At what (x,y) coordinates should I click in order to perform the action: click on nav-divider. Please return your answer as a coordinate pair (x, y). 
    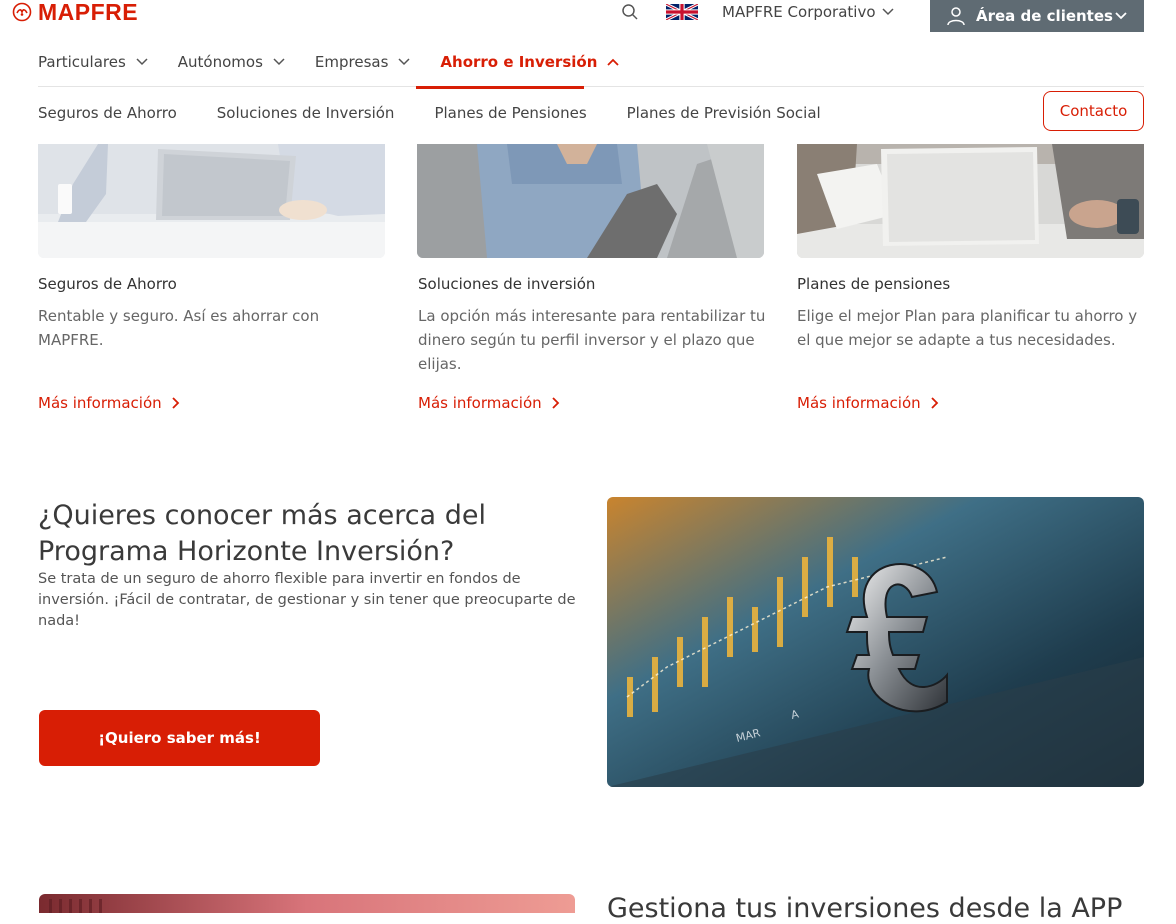
    Looking at the image, I should click on (591, 86).